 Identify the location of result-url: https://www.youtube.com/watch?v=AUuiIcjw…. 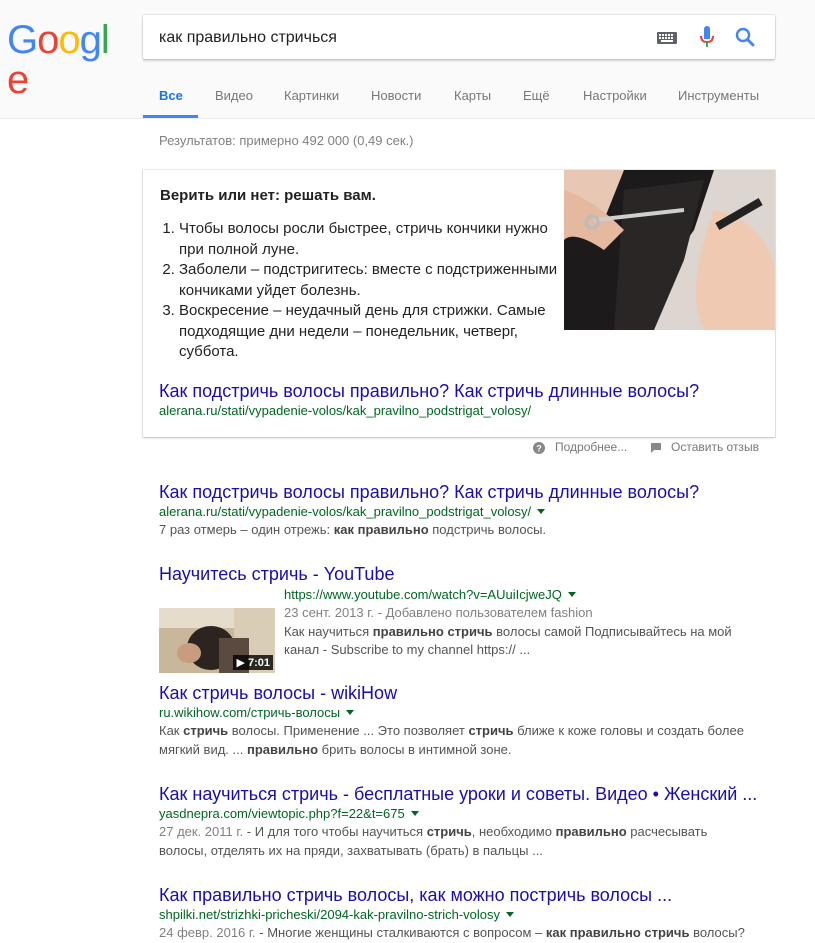
(519, 595).